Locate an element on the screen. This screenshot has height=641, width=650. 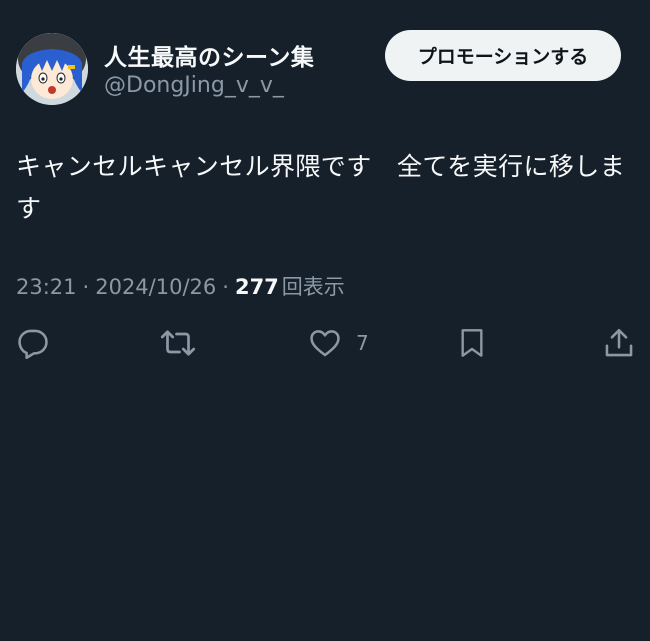
display-name: 人生最高のシーン集 is located at coordinates (209, 55).